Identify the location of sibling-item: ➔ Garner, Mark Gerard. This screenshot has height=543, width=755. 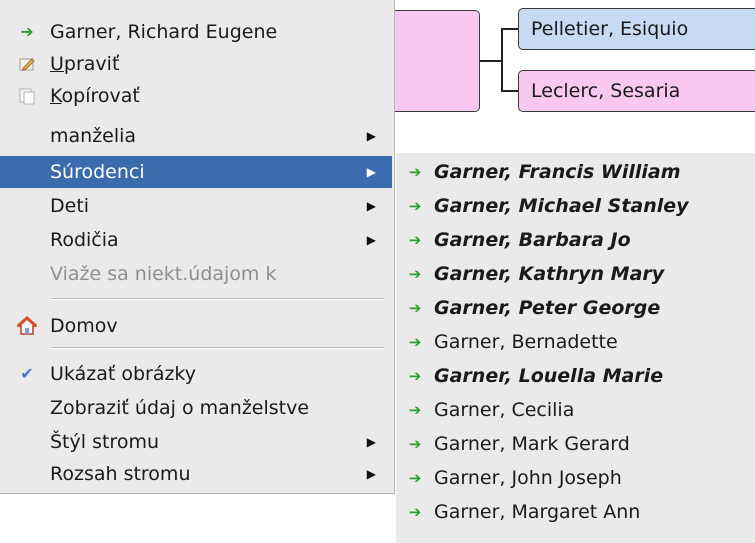
(575, 444).